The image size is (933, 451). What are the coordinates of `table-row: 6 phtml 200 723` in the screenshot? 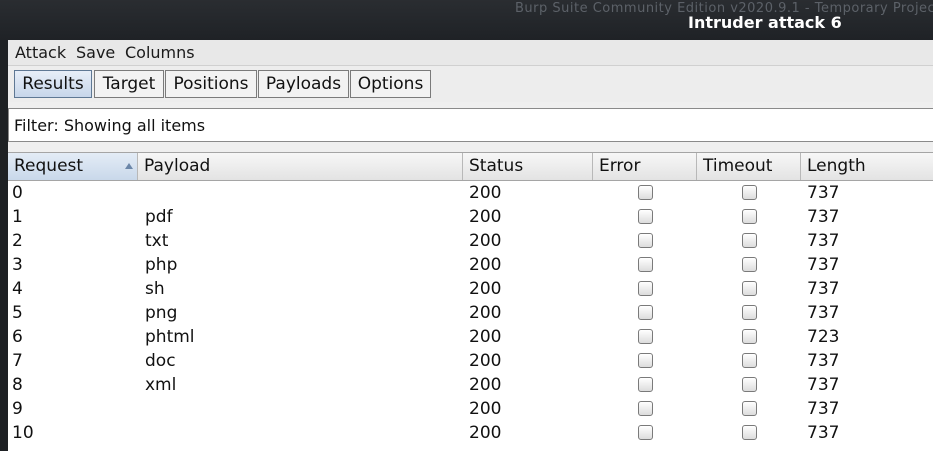 It's located at (470, 337).